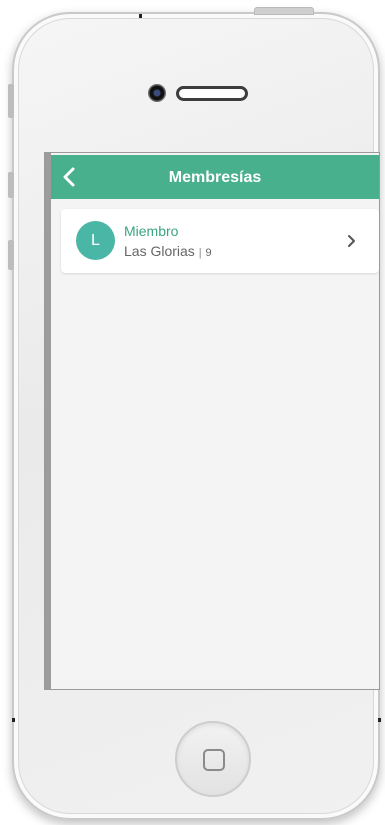 This screenshot has height=825, width=385. Describe the element at coordinates (11, 101) in the screenshot. I see `mute-switch` at that location.